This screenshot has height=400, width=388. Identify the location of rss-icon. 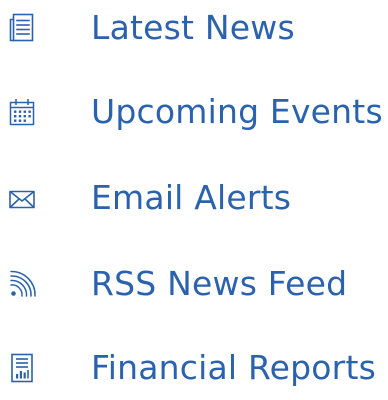
(22, 284).